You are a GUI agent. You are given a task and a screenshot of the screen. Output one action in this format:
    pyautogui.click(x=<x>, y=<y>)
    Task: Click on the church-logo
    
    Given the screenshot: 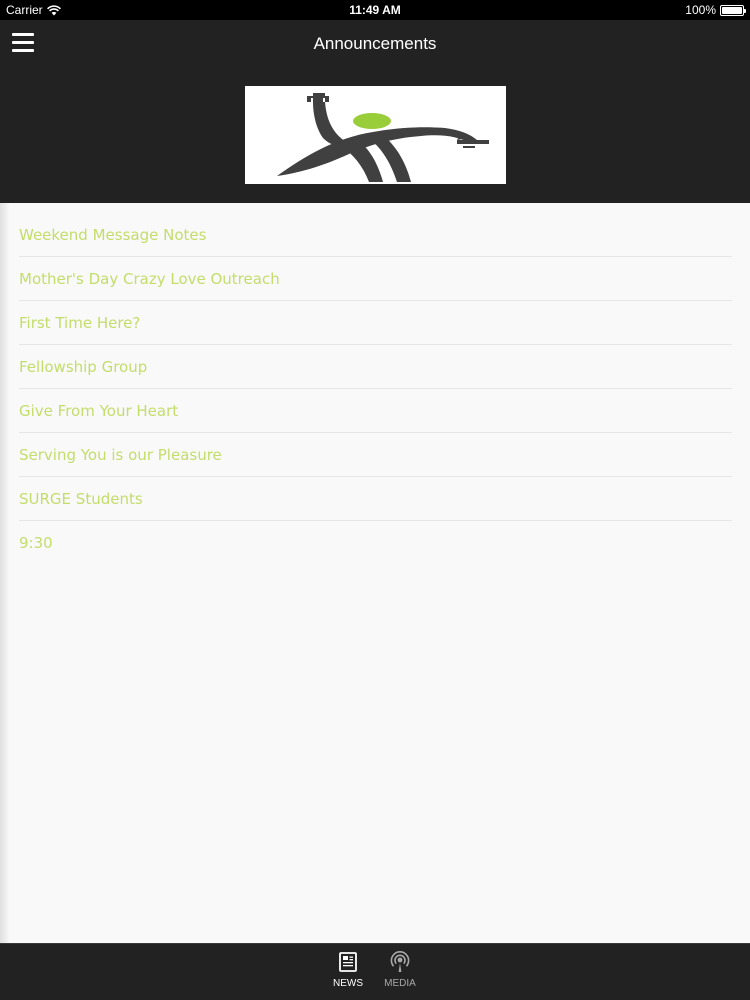 What is the action you would take?
    pyautogui.click(x=375, y=135)
    